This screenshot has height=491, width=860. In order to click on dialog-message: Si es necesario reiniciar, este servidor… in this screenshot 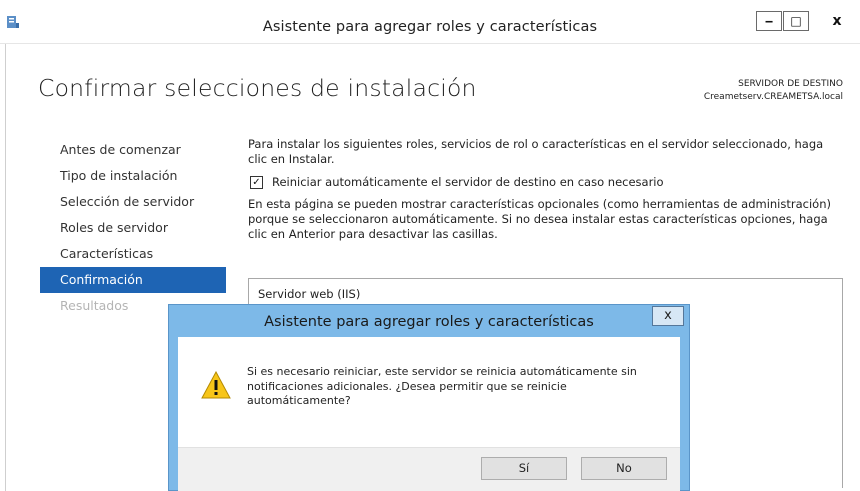, I will do `click(442, 386)`.